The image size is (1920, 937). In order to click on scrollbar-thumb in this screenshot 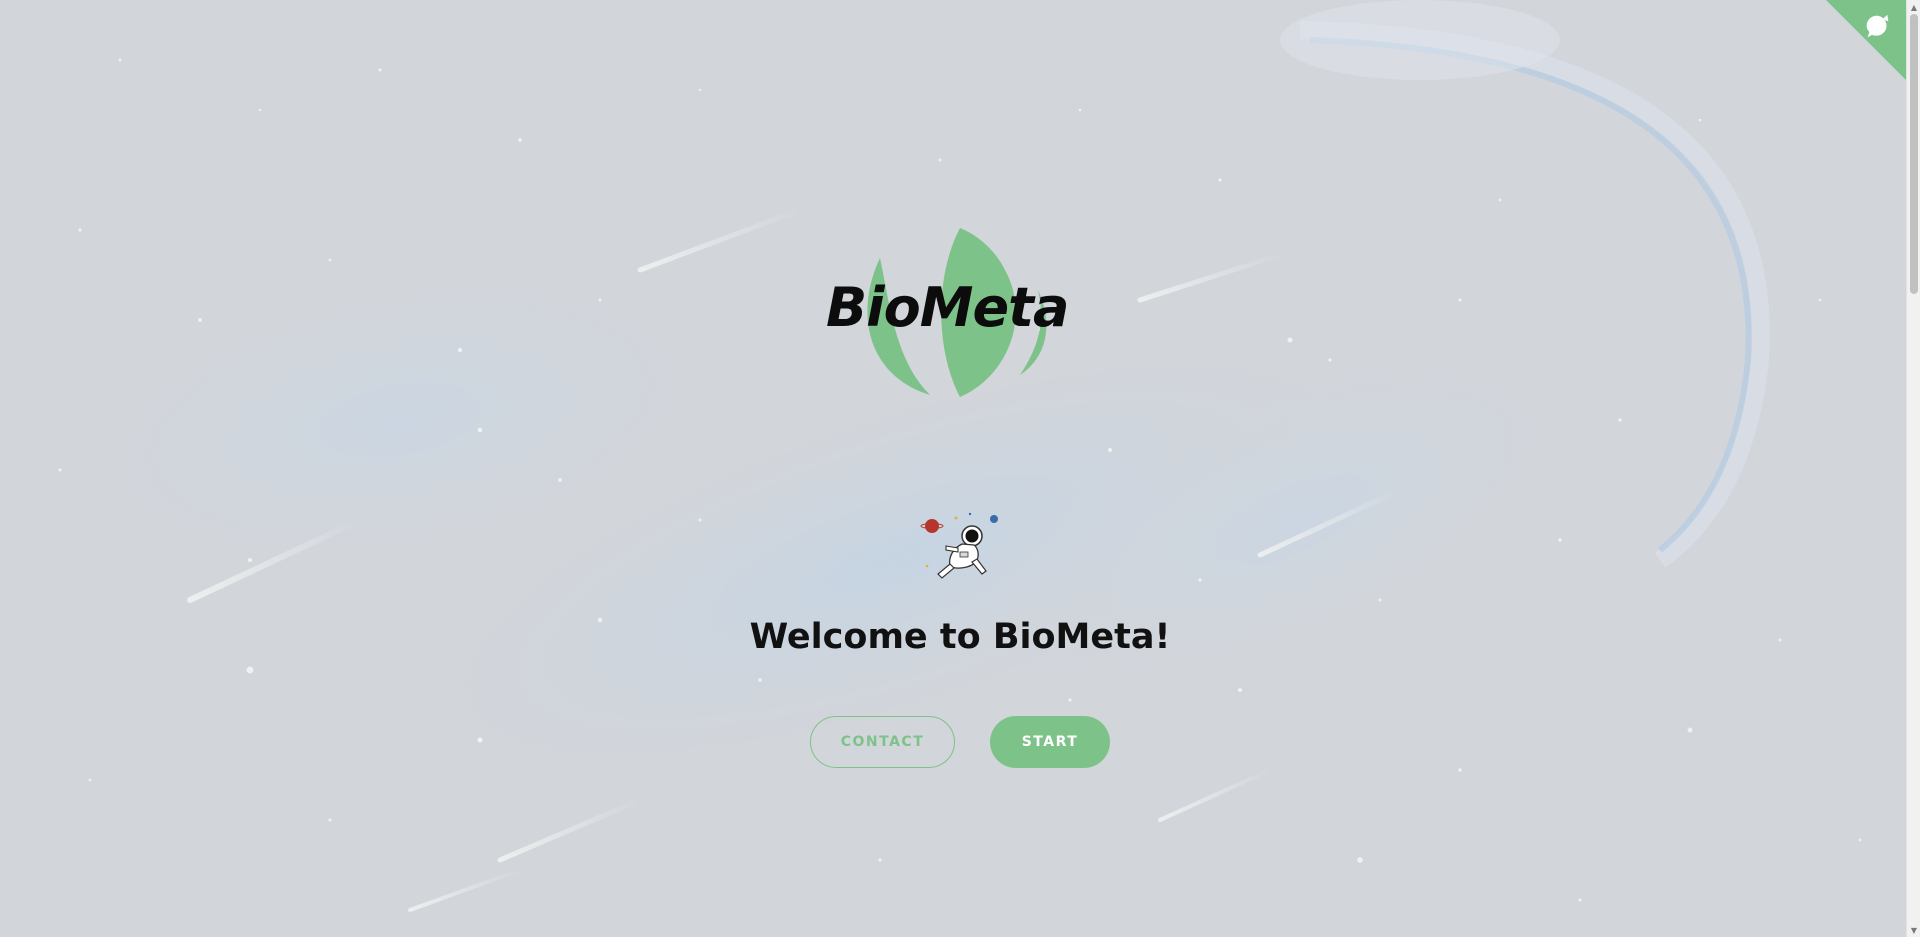, I will do `click(1914, 154)`.